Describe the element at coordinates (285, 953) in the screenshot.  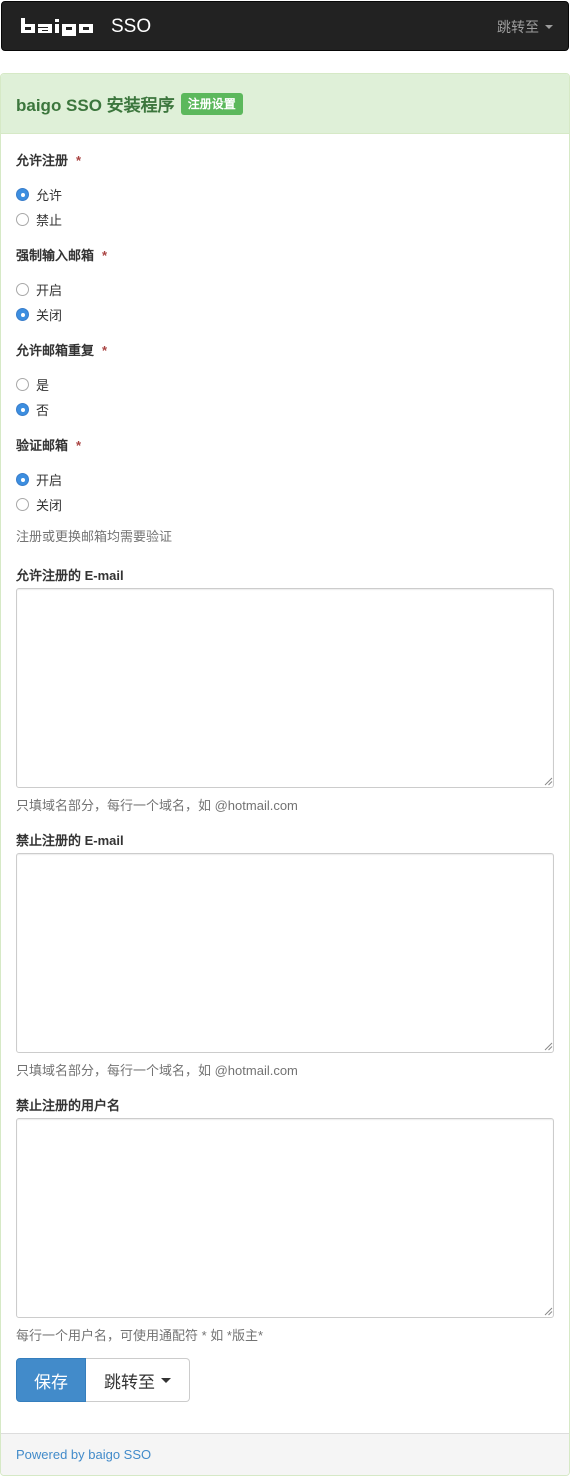
I see `banned-emails-textarea` at that location.